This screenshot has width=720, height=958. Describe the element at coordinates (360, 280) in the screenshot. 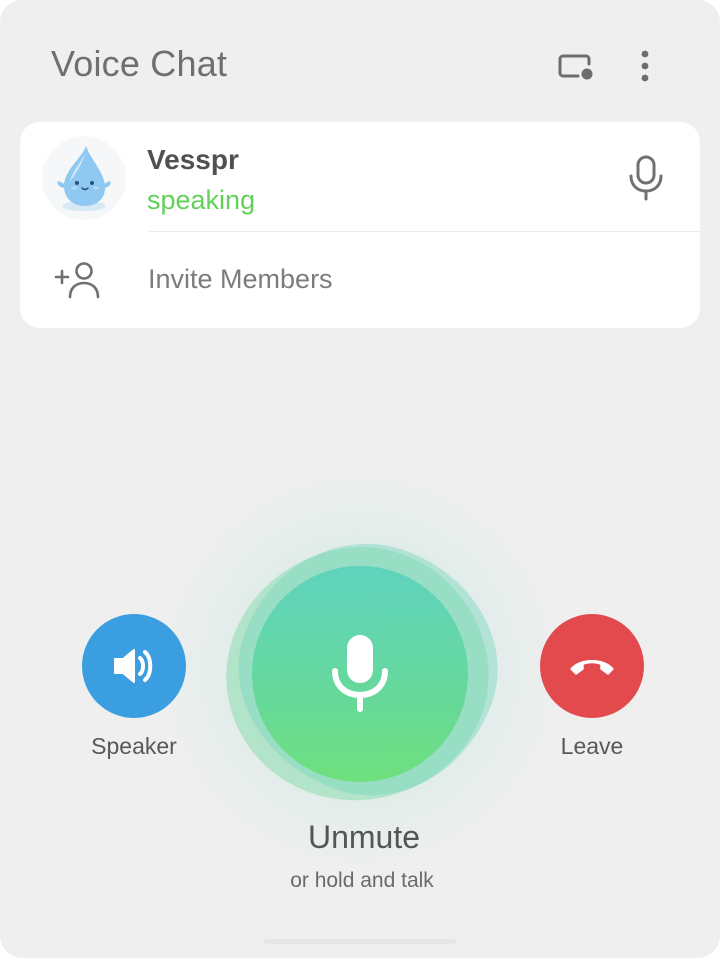

I see `invite-members-row: Invite Members` at that location.